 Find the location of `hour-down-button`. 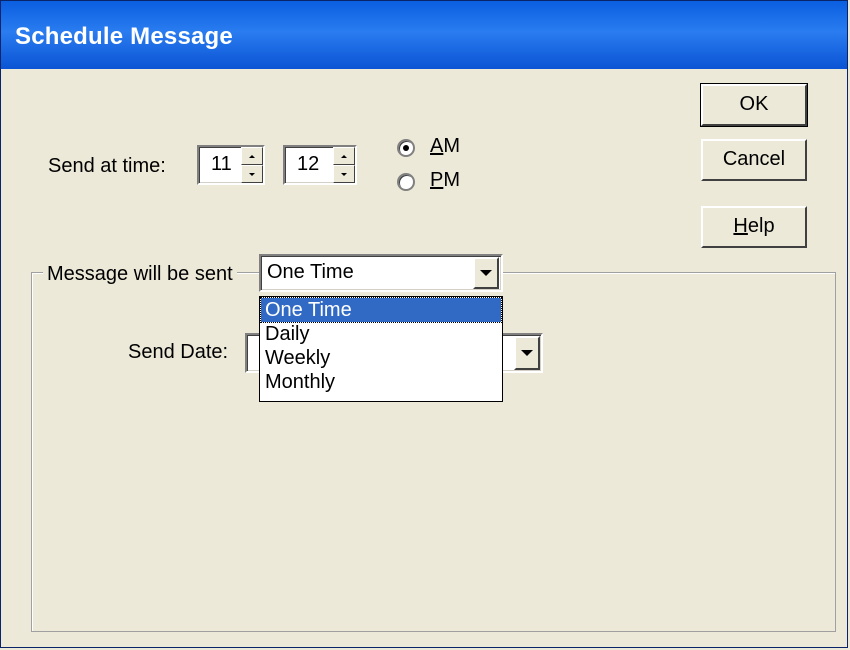

hour-down-button is located at coordinates (252, 174).